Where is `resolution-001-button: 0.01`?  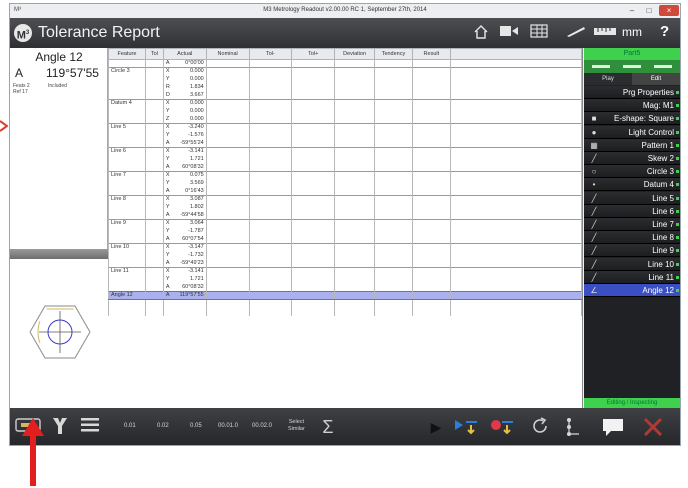
resolution-001-button: 0.01 is located at coordinates (130, 426).